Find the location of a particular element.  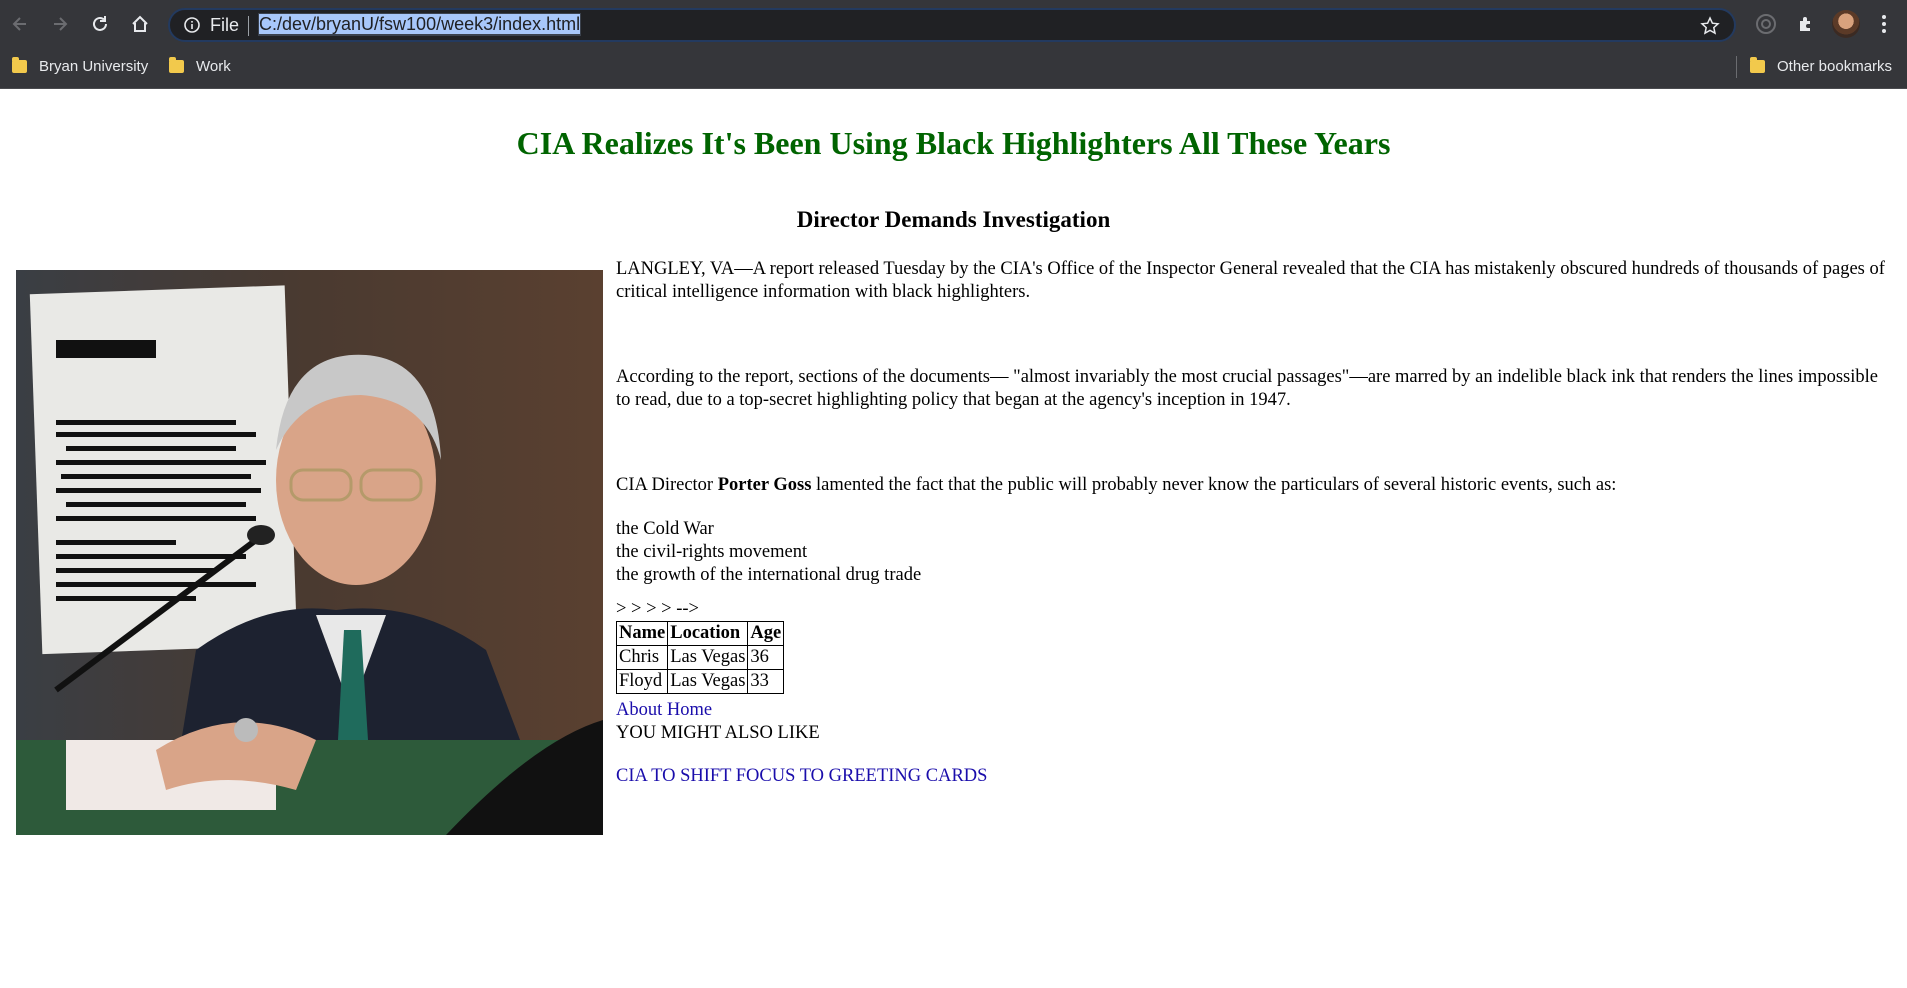

puzzle-icon is located at coordinates (1805, 24).